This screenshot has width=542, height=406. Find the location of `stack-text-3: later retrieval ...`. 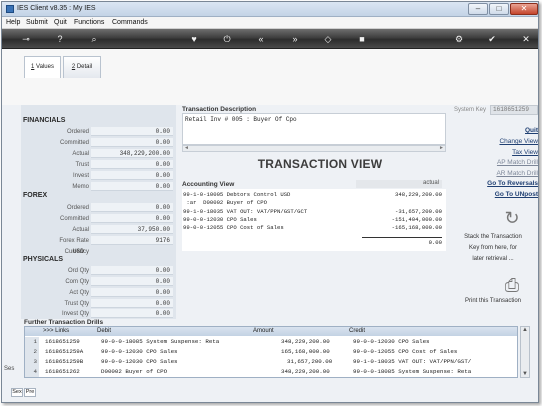

stack-text-3: later retrieval ... is located at coordinates (493, 259).